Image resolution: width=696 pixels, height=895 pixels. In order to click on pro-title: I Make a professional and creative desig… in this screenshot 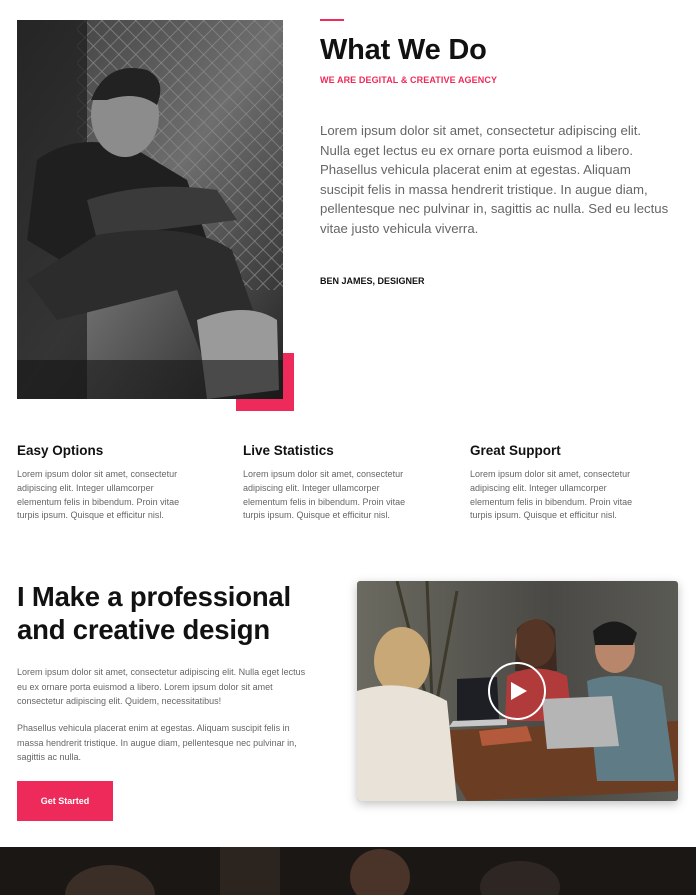, I will do `click(154, 613)`.